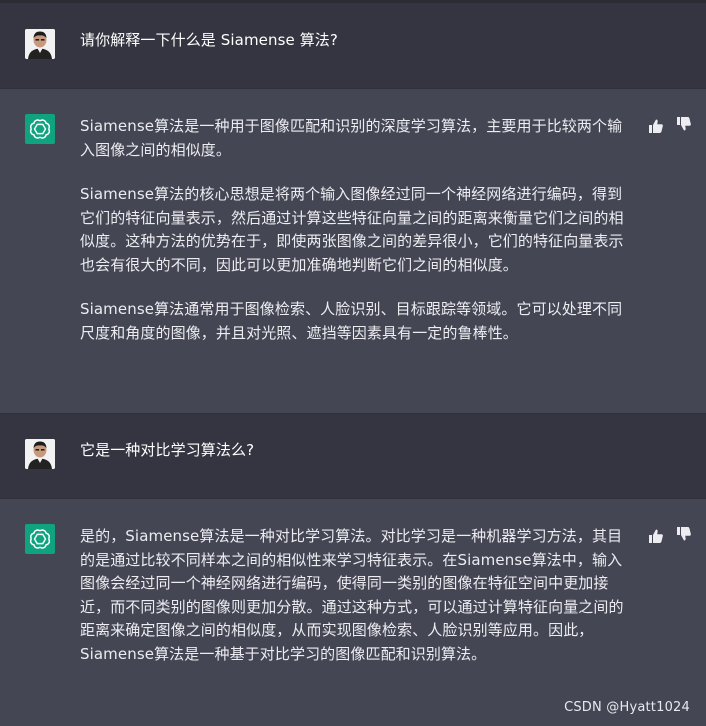  I want to click on watermark: CSDN @Hyatt1024, so click(627, 707).